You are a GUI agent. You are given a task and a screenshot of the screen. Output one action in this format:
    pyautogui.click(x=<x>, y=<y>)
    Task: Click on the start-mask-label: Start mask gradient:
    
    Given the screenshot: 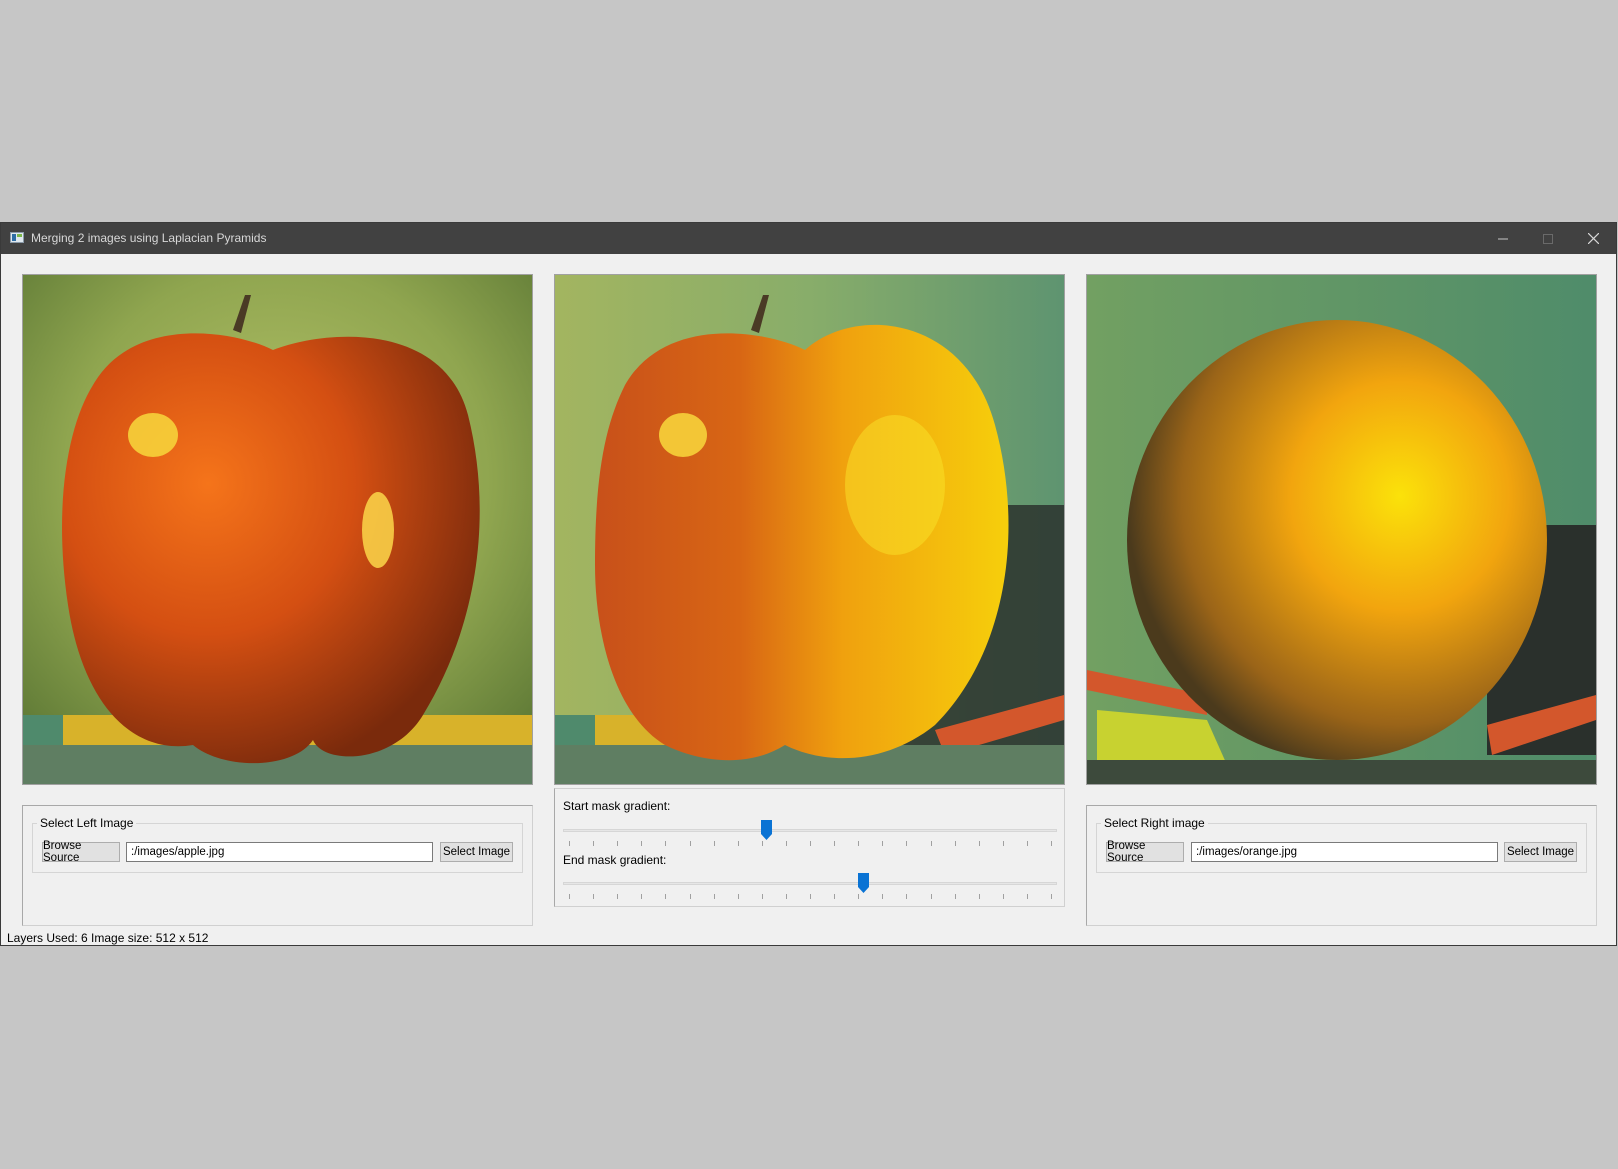 What is the action you would take?
    pyautogui.click(x=617, y=806)
    